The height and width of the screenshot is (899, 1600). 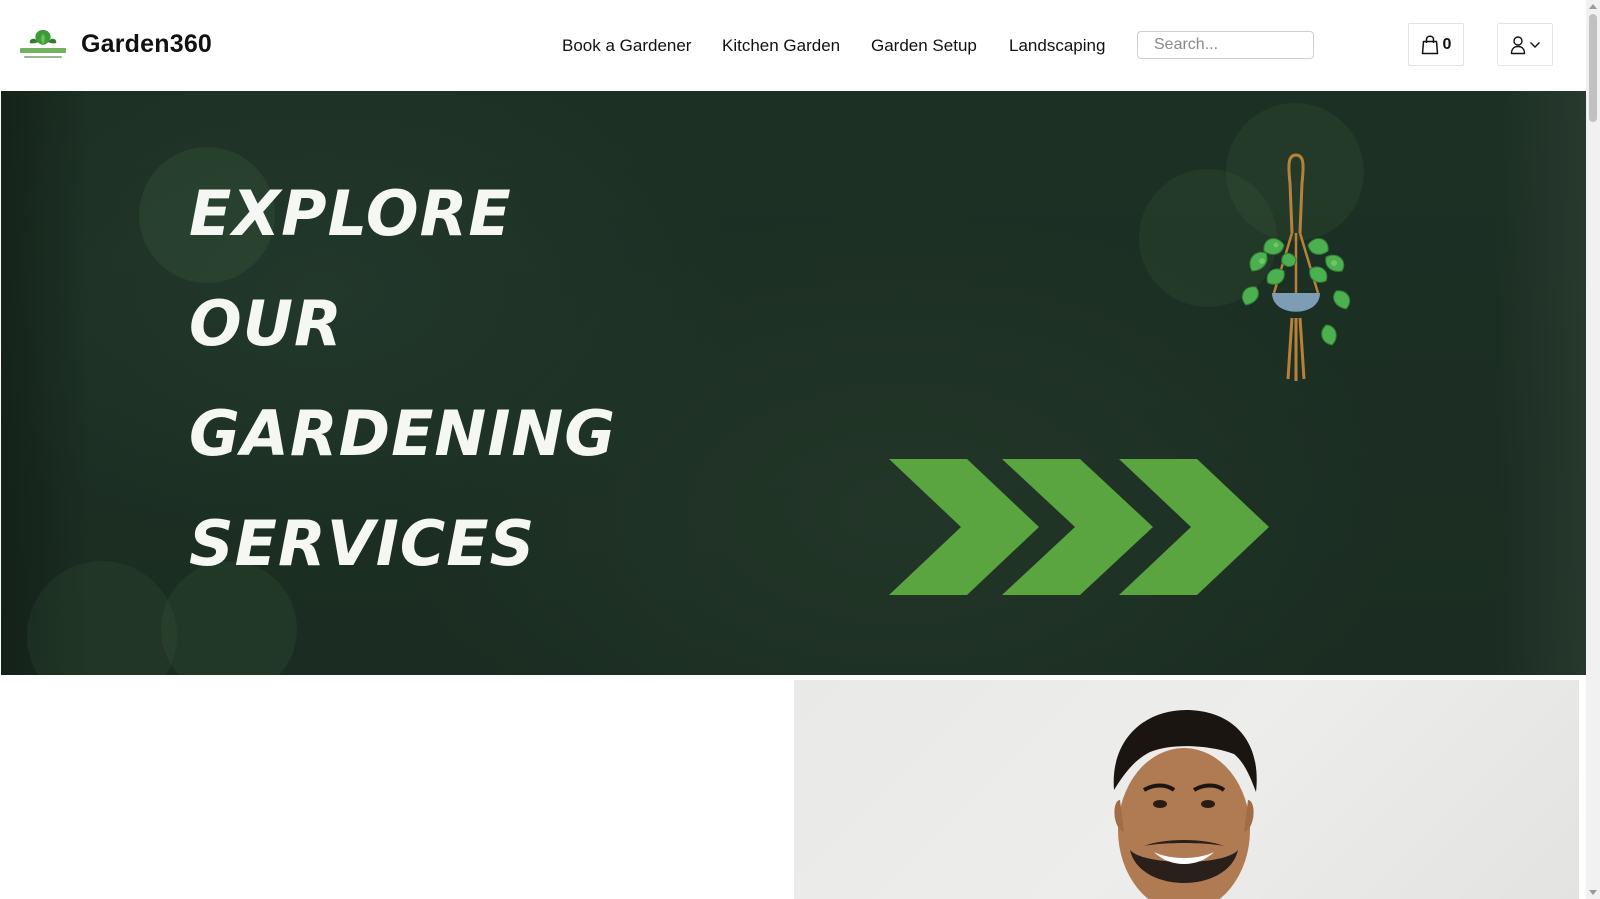 I want to click on hero-heading-line: SERVICES, so click(x=362, y=543).